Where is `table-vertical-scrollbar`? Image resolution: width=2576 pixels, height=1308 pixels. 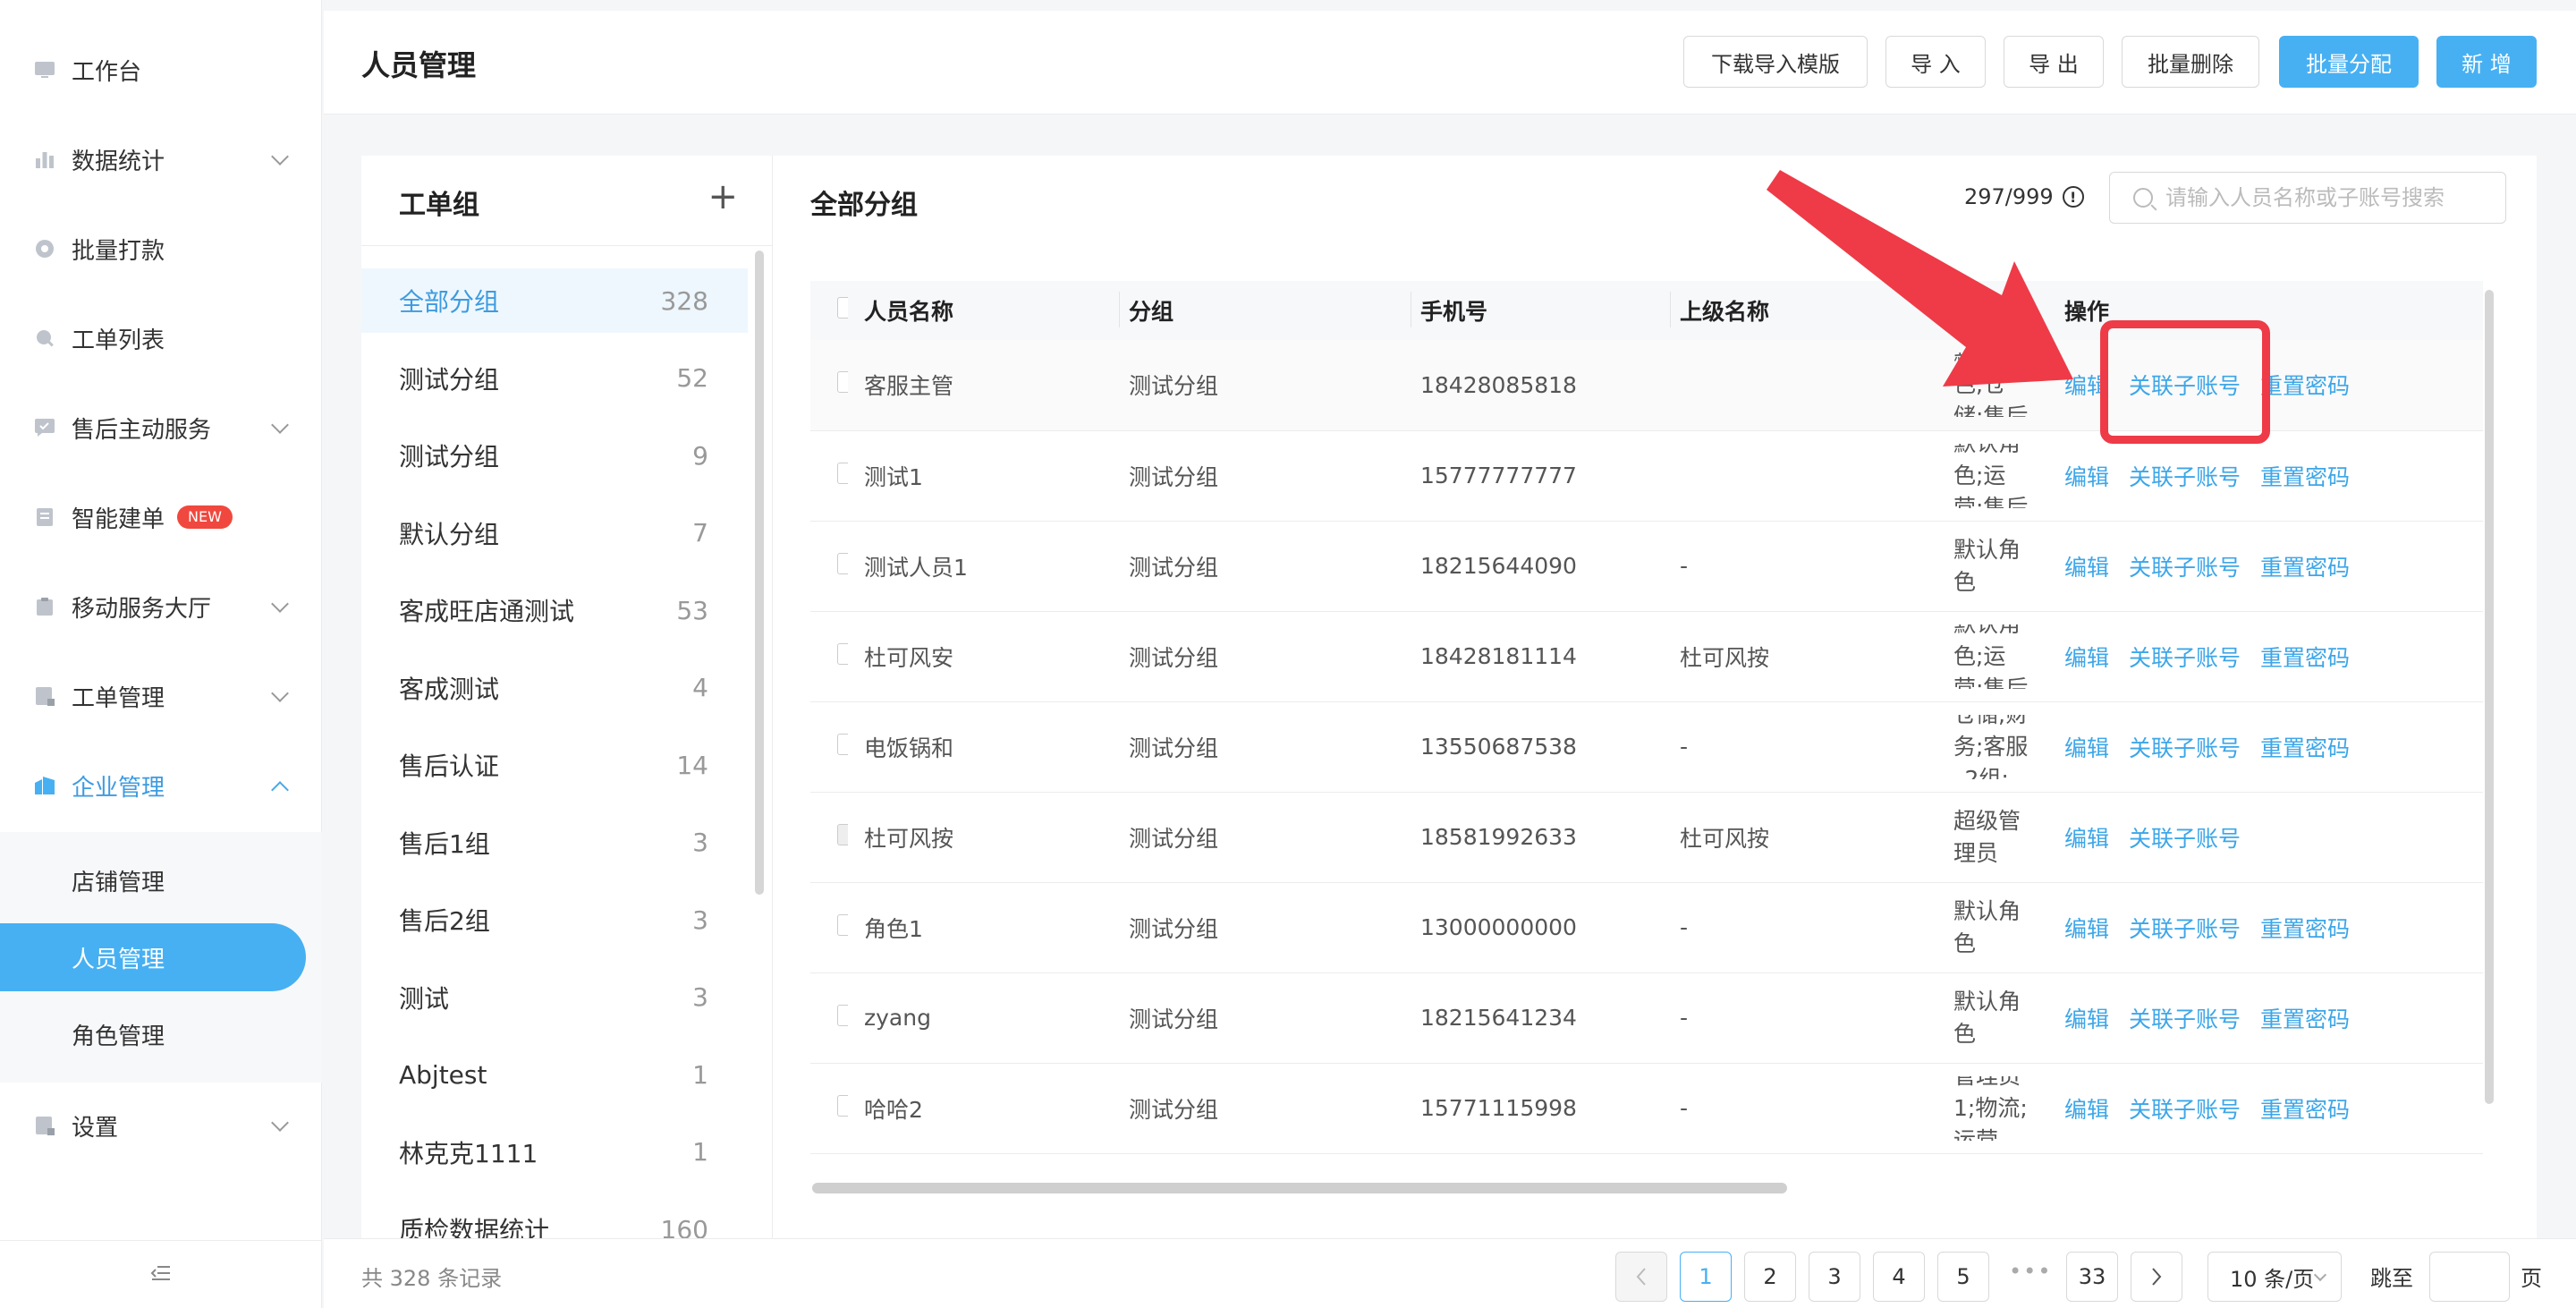 table-vertical-scrollbar is located at coordinates (2489, 697).